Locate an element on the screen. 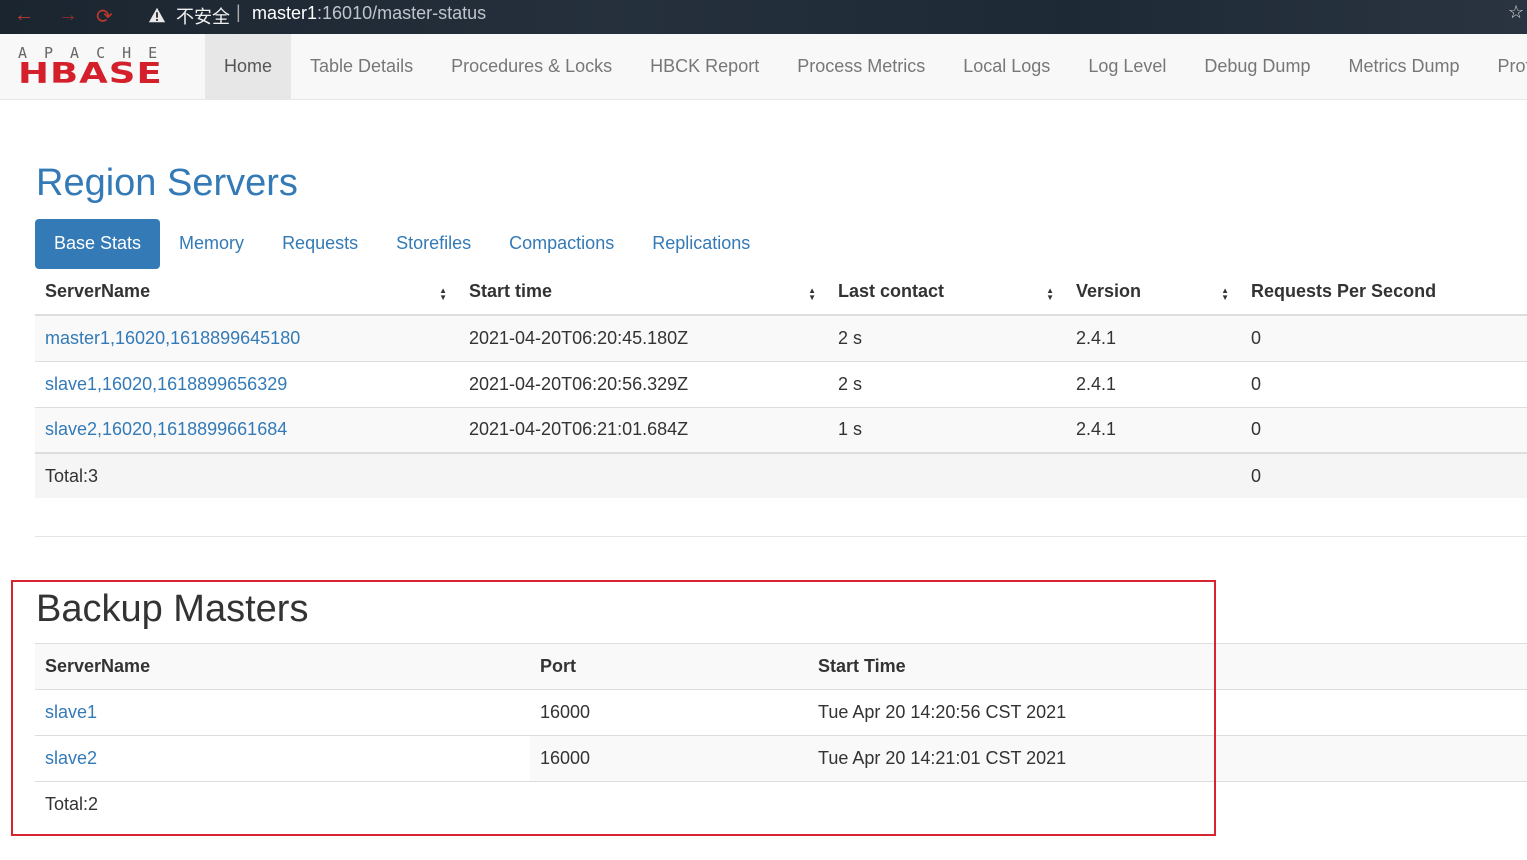  col-header-port: Port is located at coordinates (558, 666).